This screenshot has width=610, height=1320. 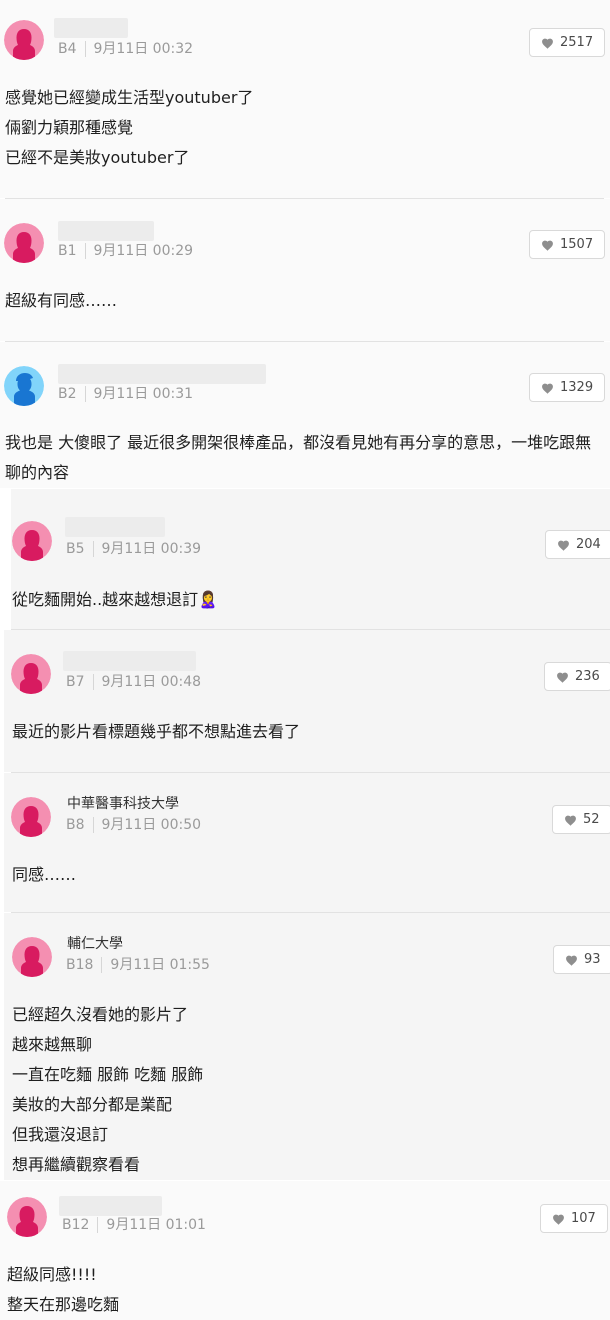 What do you see at coordinates (76, 1225) in the screenshot?
I see `floor-number: B12` at bounding box center [76, 1225].